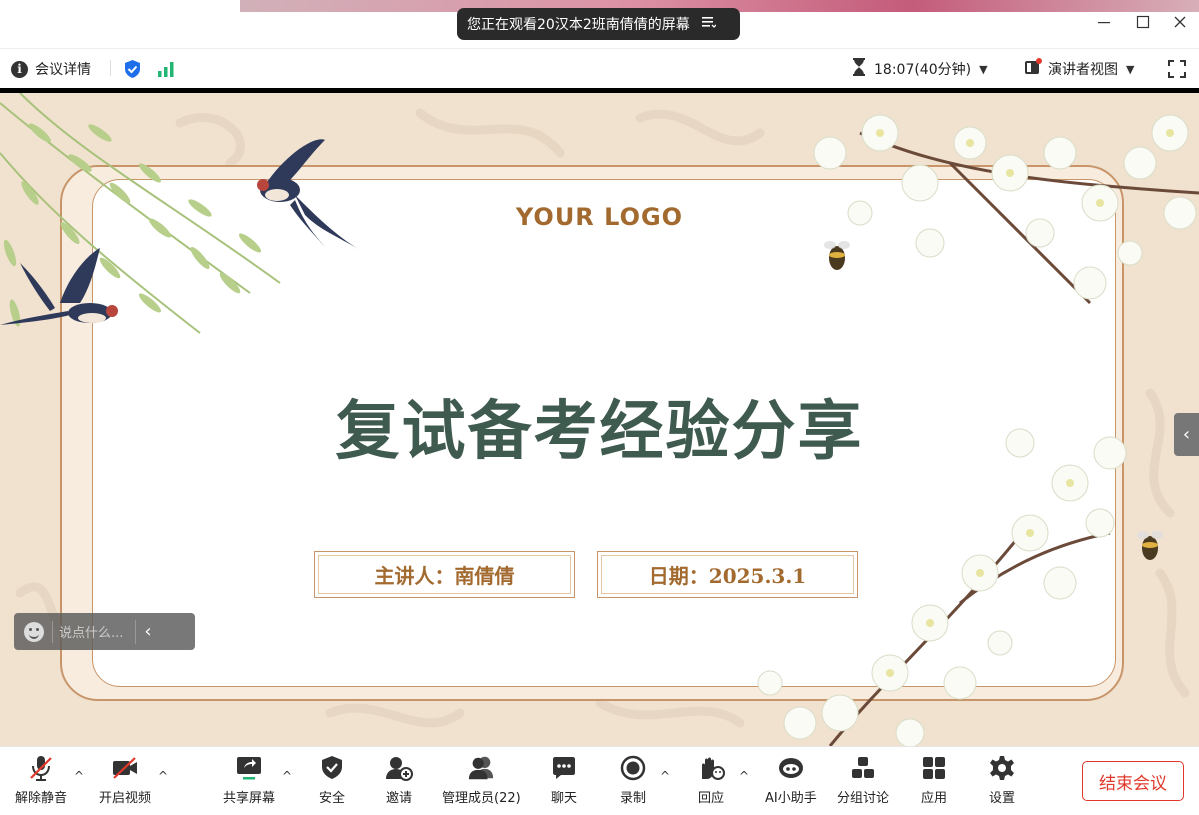 Image resolution: width=1199 pixels, height=815 pixels. Describe the element at coordinates (399, 768) in the screenshot. I see `add-user-icon` at that location.